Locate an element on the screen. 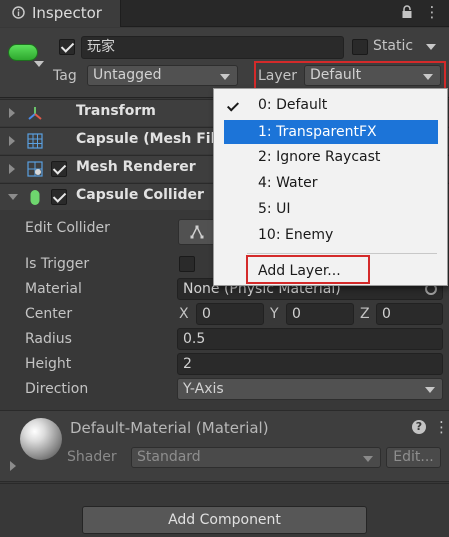 The width and height of the screenshot is (449, 537). tag-dropdown: Untagged is located at coordinates (162, 75).